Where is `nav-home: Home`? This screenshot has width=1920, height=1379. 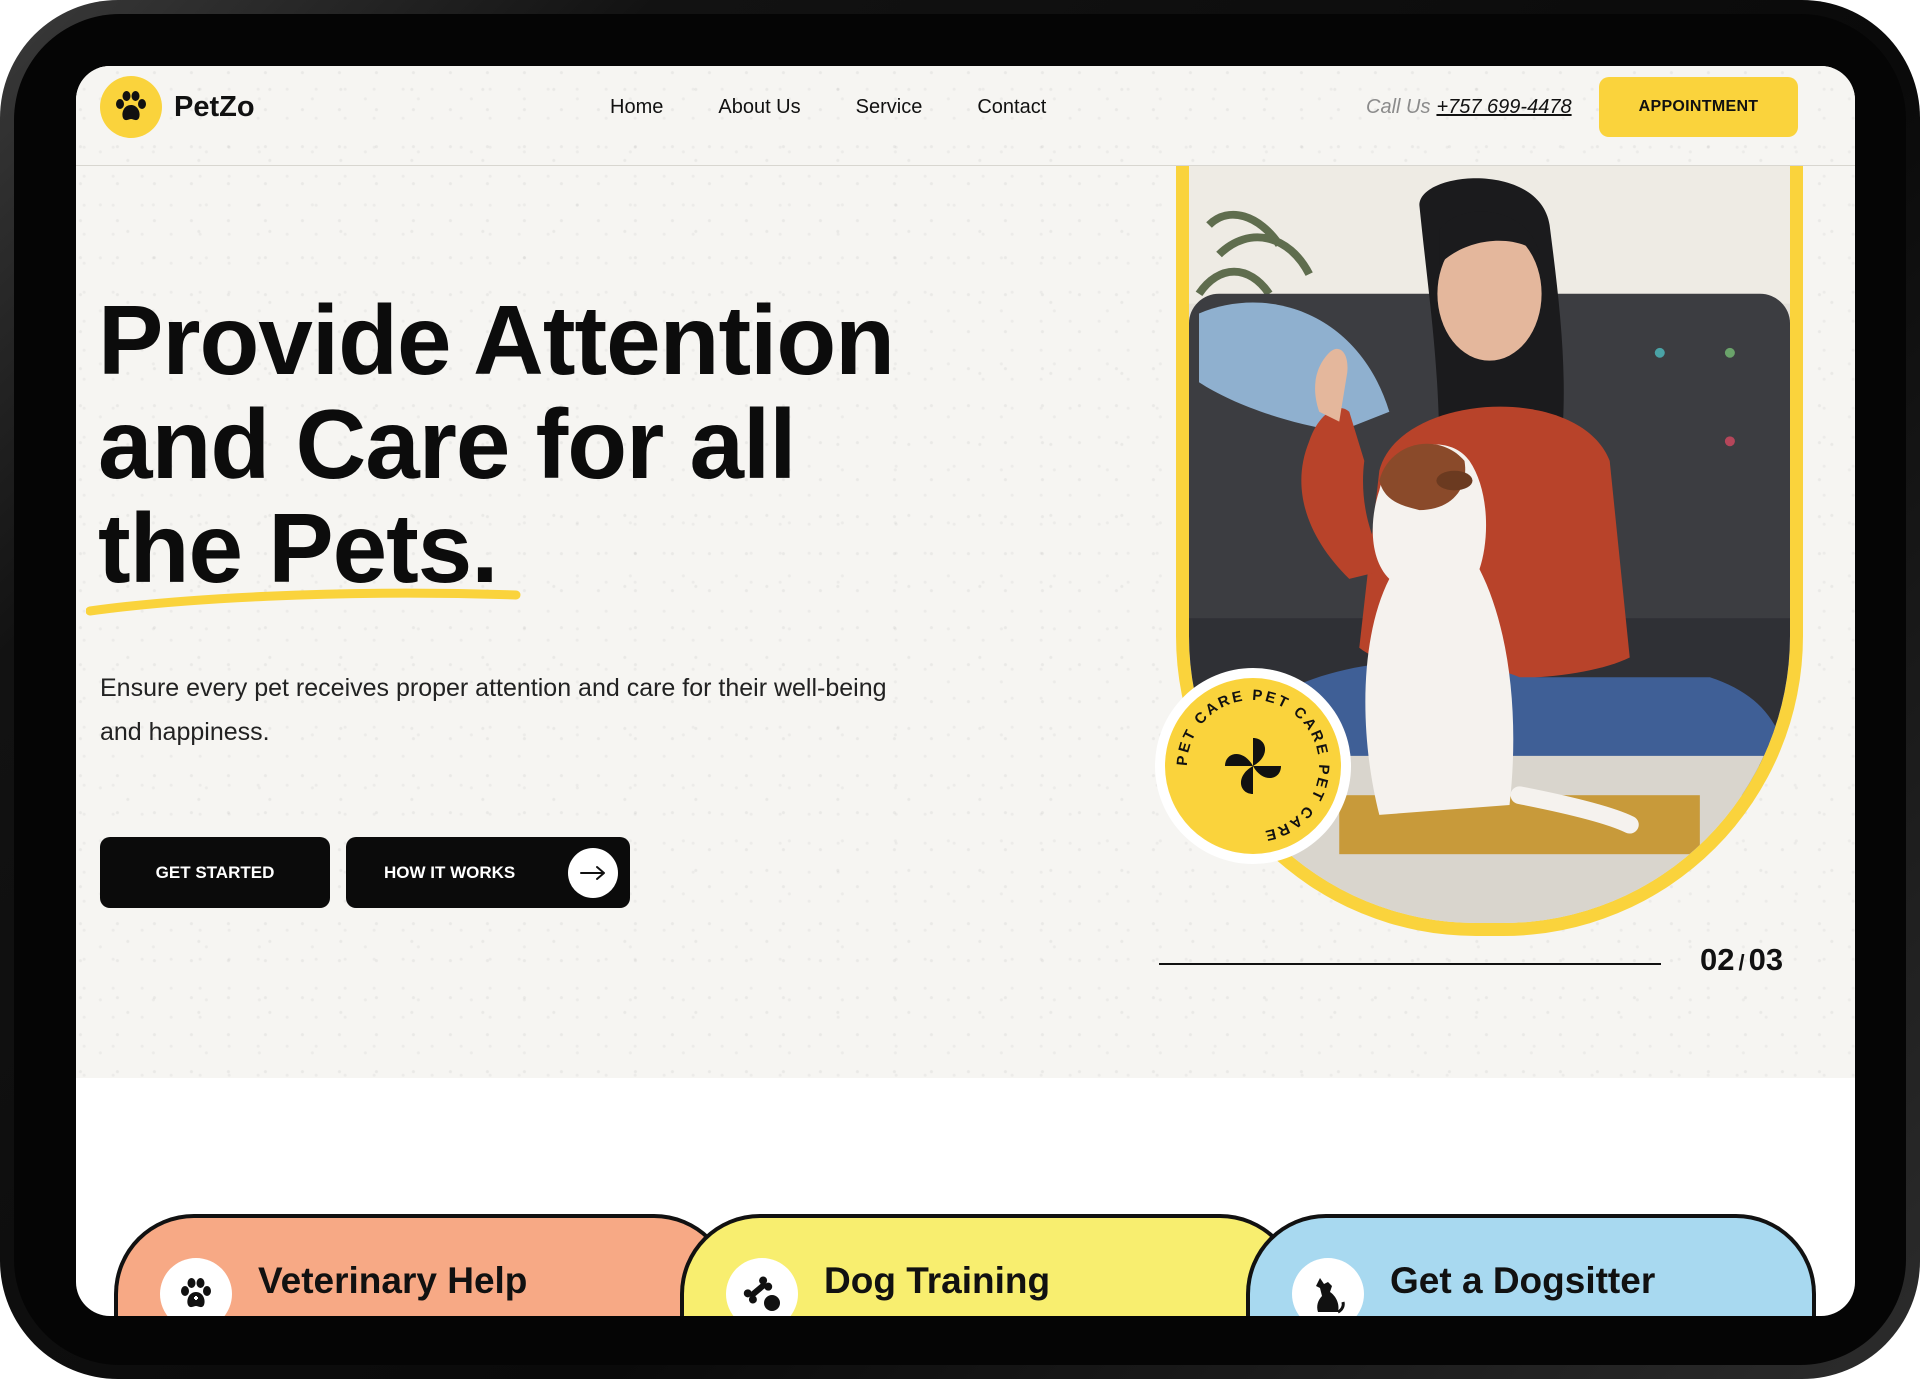
nav-home: Home is located at coordinates (636, 107).